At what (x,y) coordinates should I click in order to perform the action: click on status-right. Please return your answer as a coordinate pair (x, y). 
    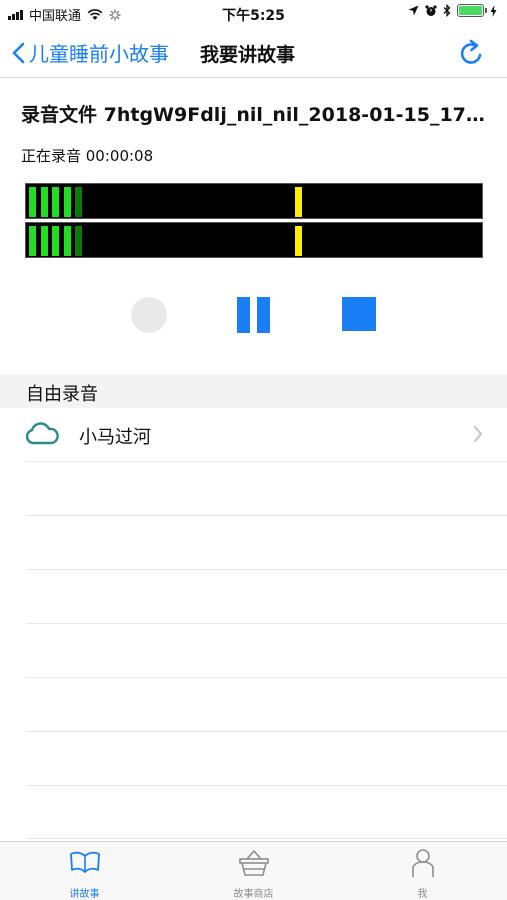
    Looking at the image, I should click on (452, 10).